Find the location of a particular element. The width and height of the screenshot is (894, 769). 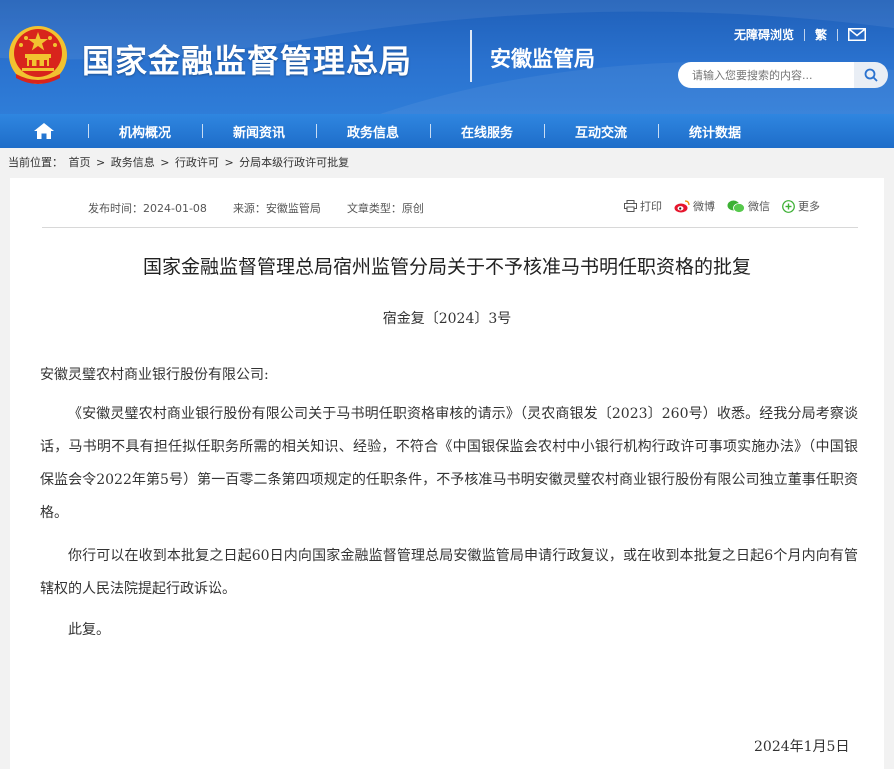

home-icon is located at coordinates (44, 131).